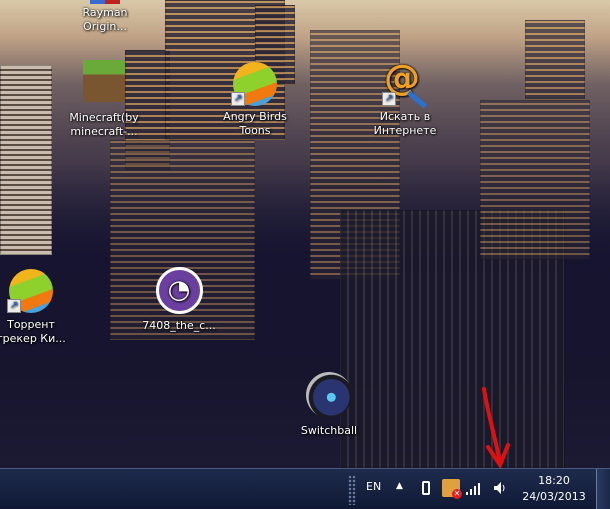  What do you see at coordinates (426, 488) in the screenshot?
I see `battery-icon` at bounding box center [426, 488].